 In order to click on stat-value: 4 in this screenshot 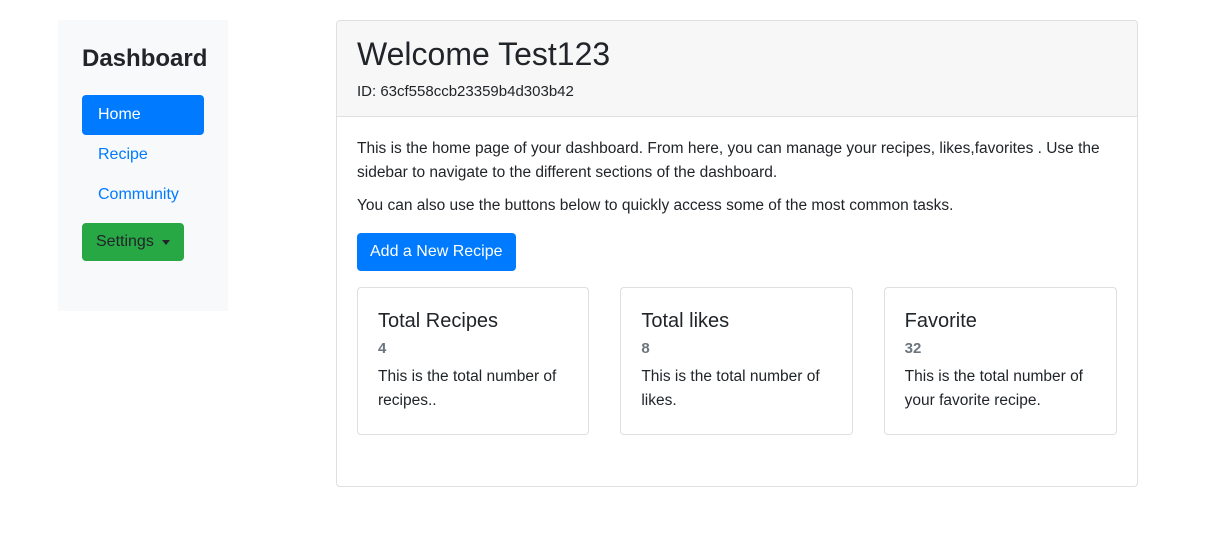, I will do `click(382, 348)`.